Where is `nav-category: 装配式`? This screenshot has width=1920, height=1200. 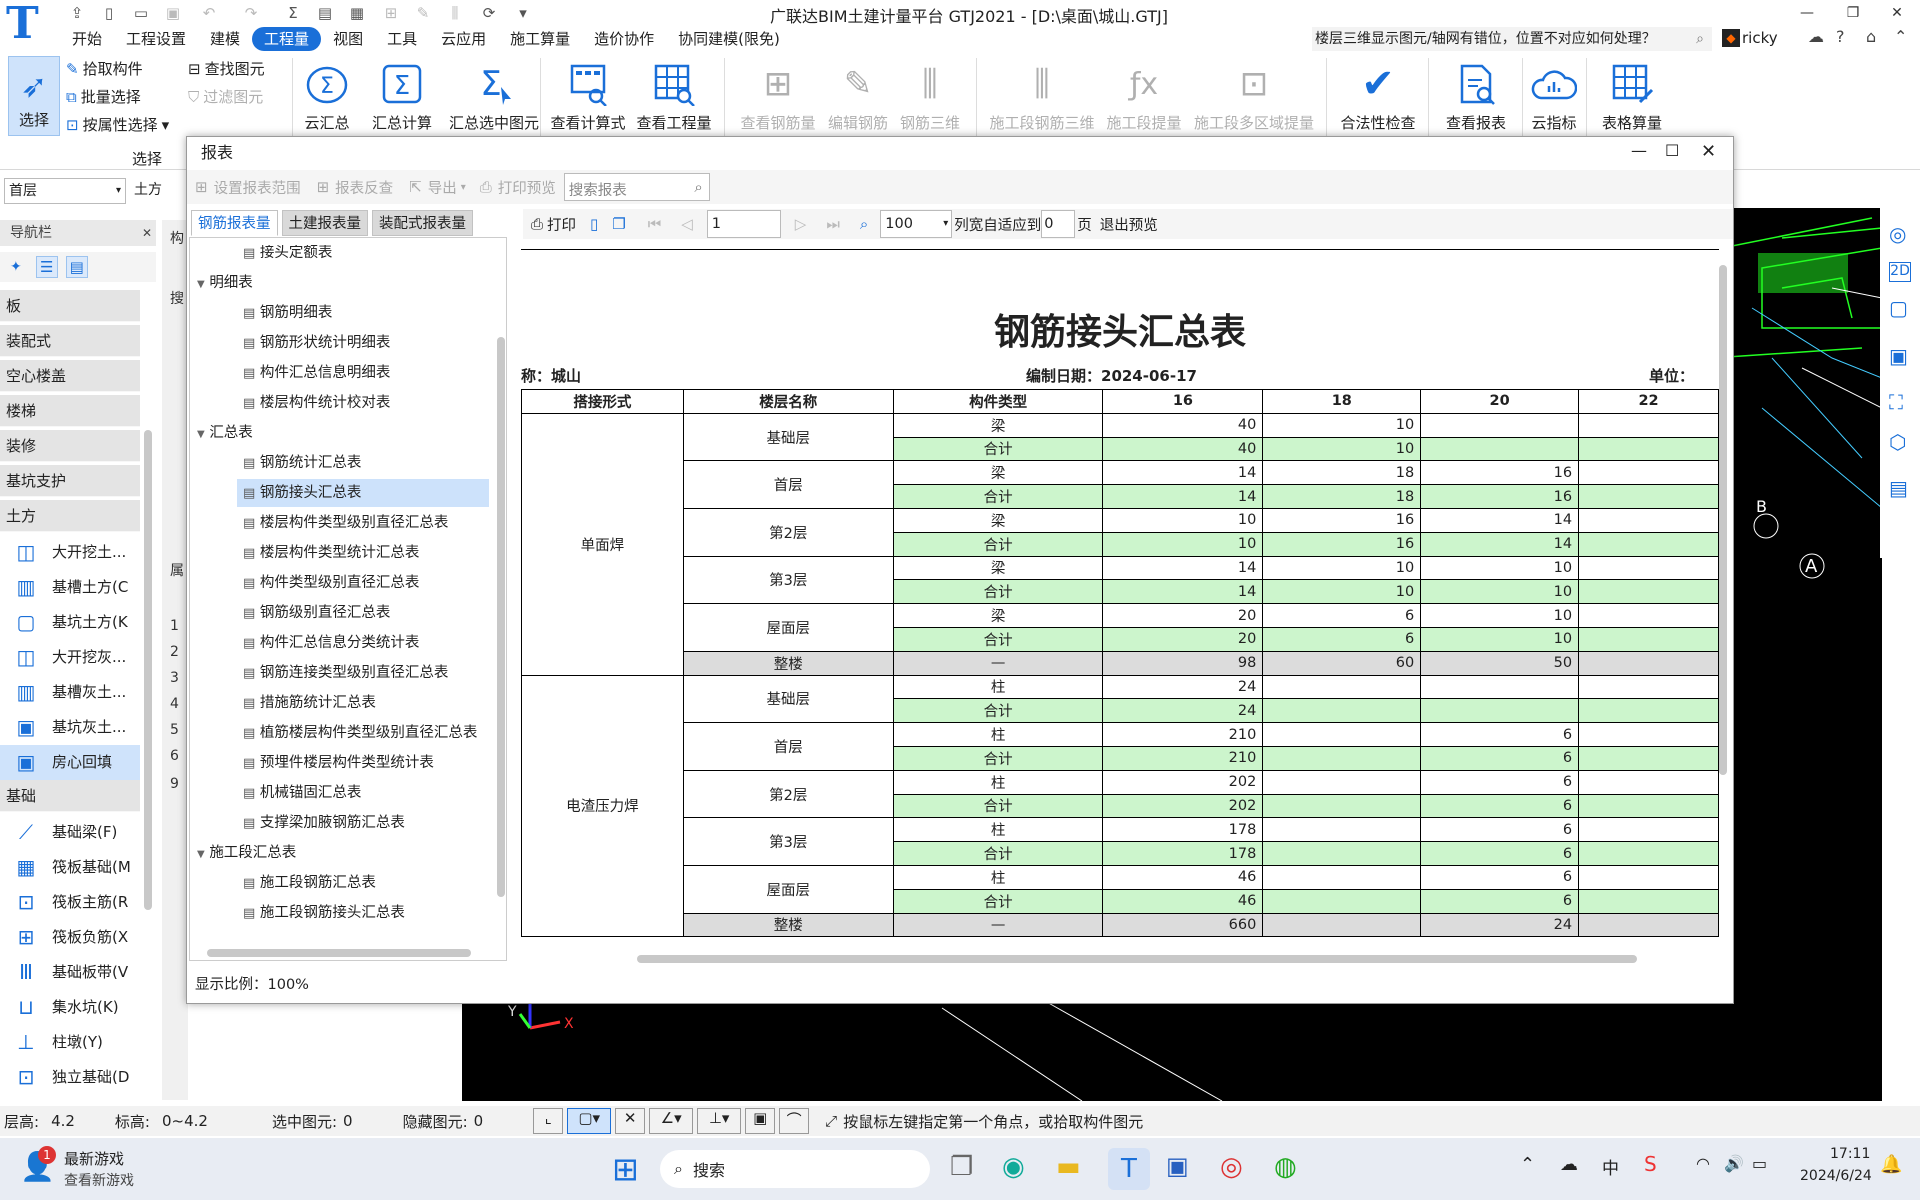 nav-category: 装配式 is located at coordinates (70, 341).